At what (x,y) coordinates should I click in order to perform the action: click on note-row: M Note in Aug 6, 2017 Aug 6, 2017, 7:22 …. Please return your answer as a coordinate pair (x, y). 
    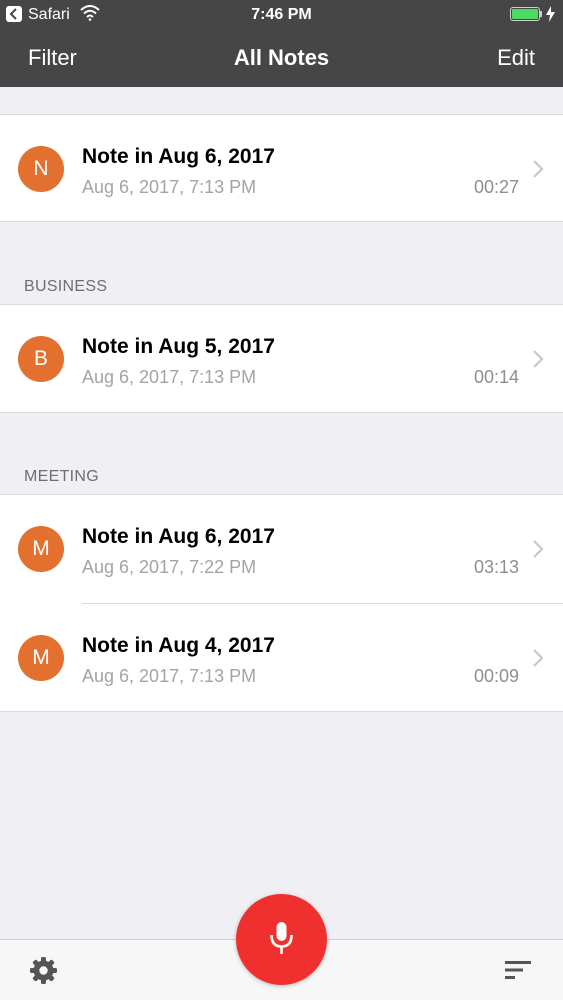
    Looking at the image, I should click on (281, 549).